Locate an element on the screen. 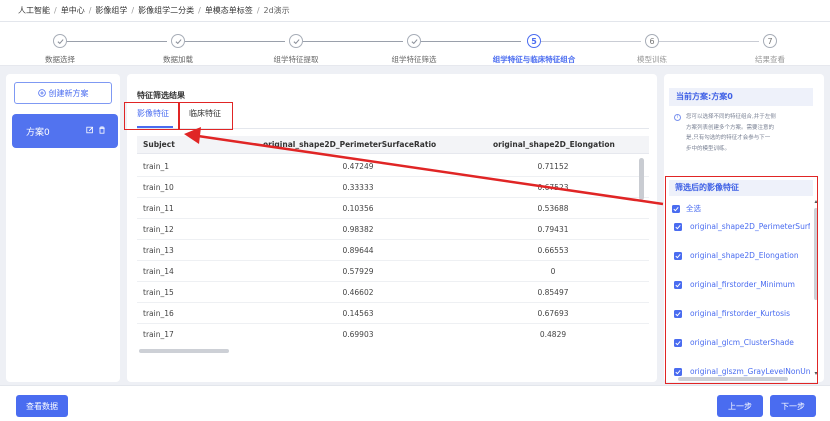  info-line: 是,只有勾选的的特征才会参与下一 is located at coordinates (728, 138).